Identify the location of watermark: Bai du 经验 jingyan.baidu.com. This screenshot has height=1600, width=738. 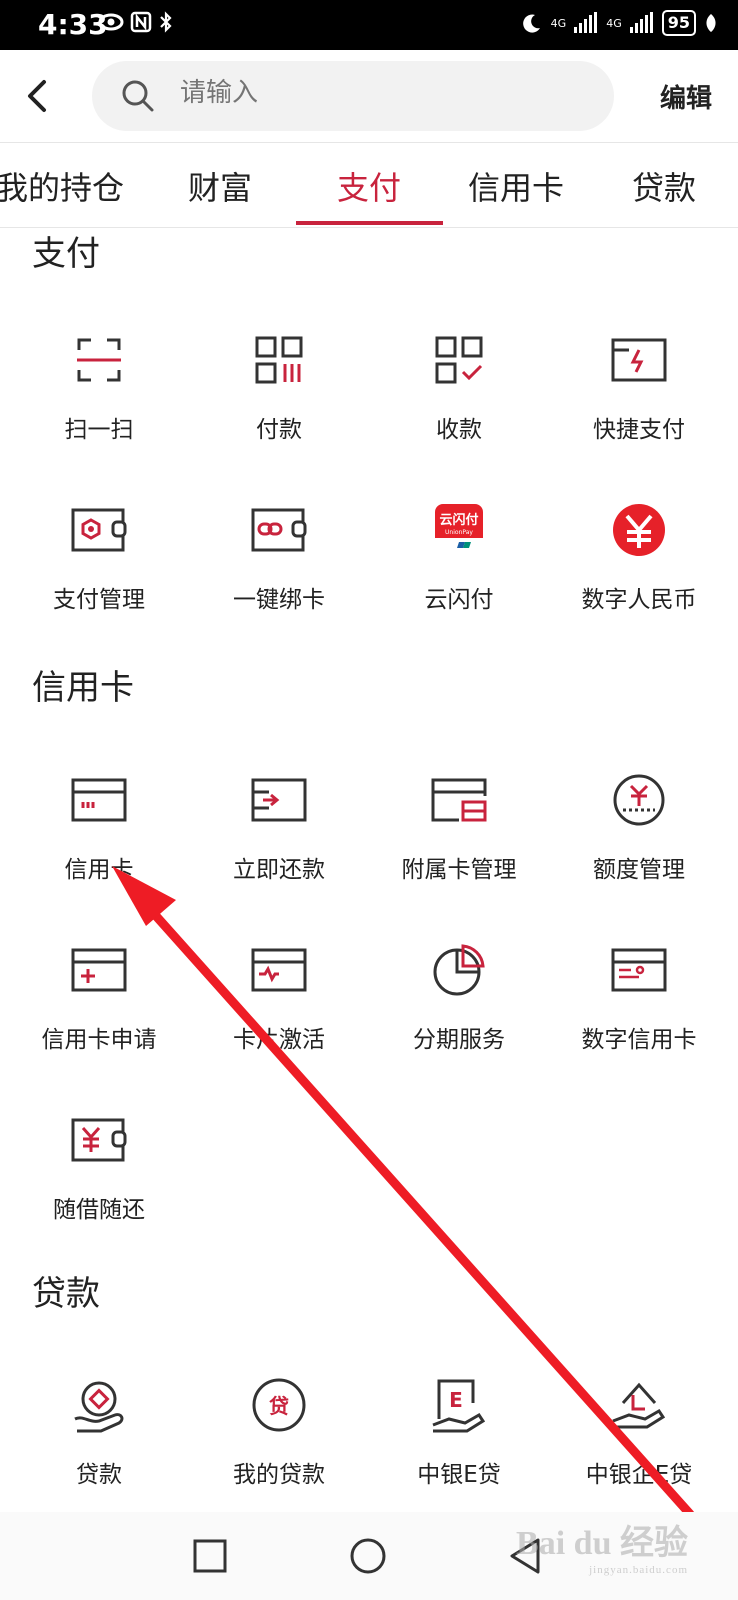
(602, 1545).